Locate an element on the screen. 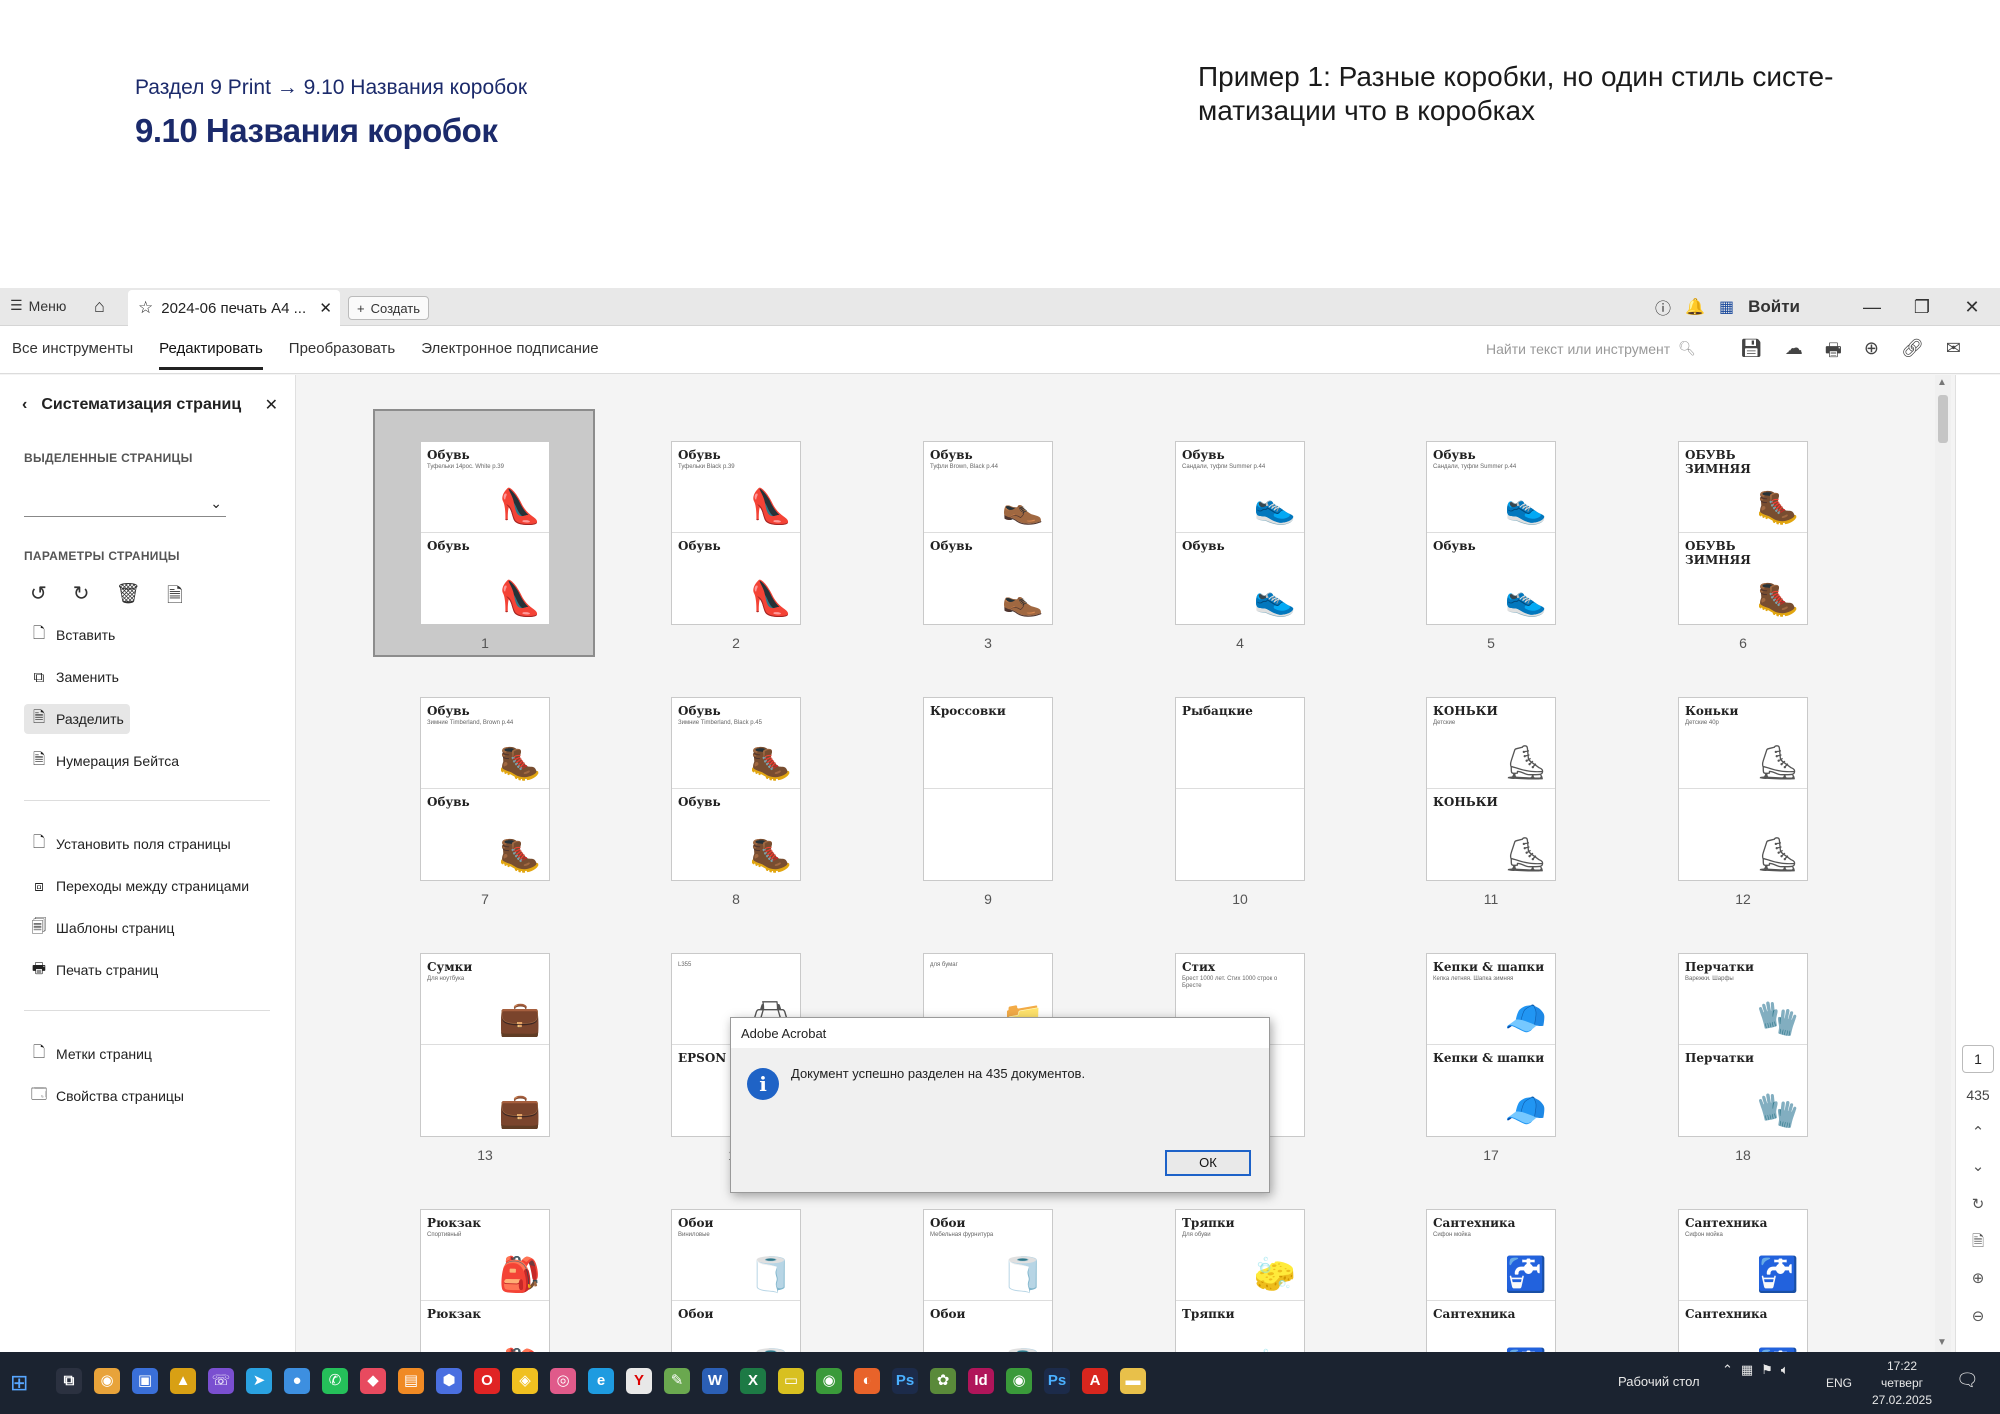 The width and height of the screenshot is (2000, 1414). opera-icon: O is located at coordinates (487, 1381).